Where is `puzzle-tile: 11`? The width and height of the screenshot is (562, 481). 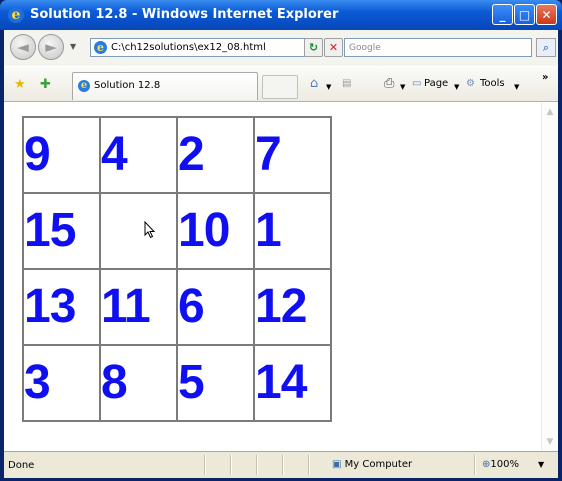
puzzle-tile: 11 is located at coordinates (138, 307).